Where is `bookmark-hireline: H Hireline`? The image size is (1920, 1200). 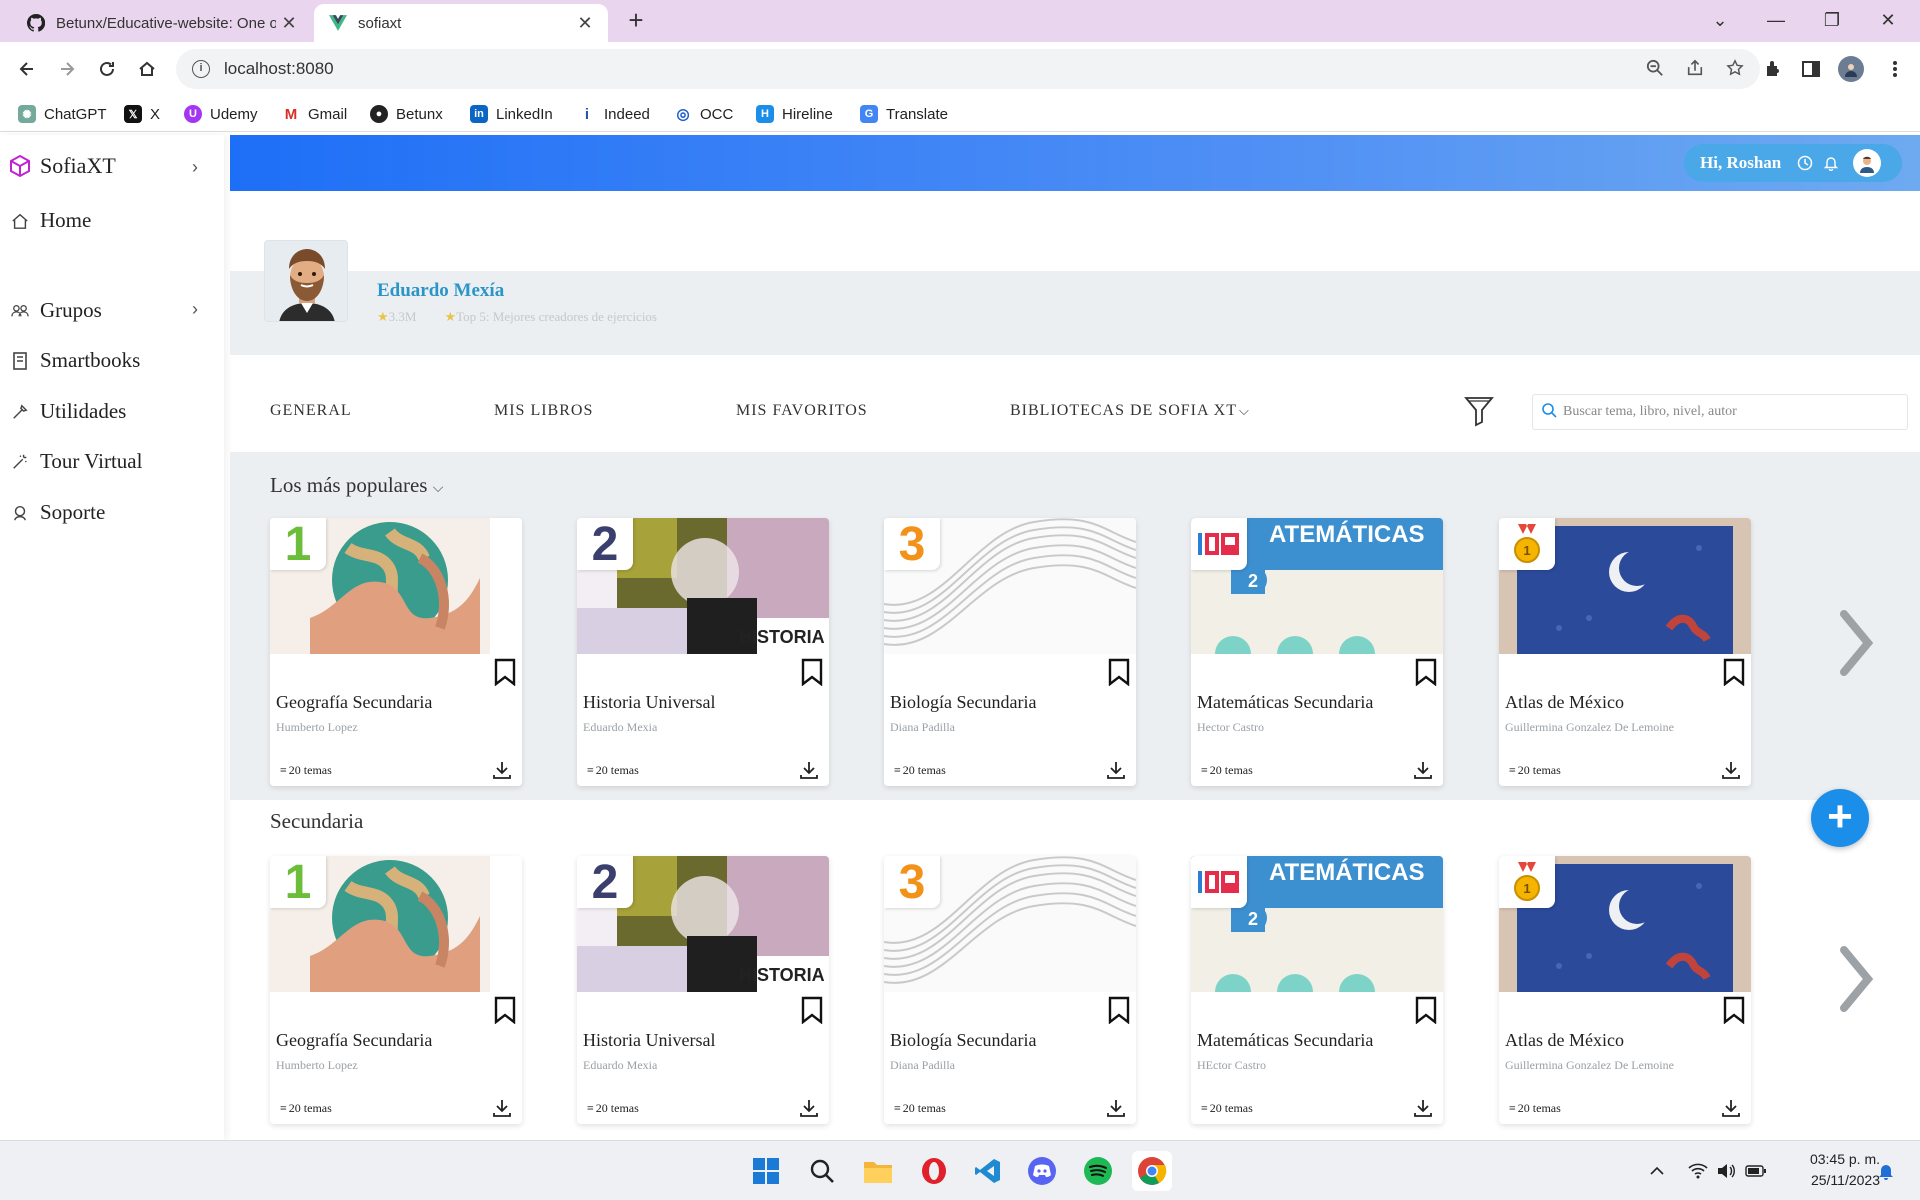 bookmark-hireline: H Hireline is located at coordinates (794, 114).